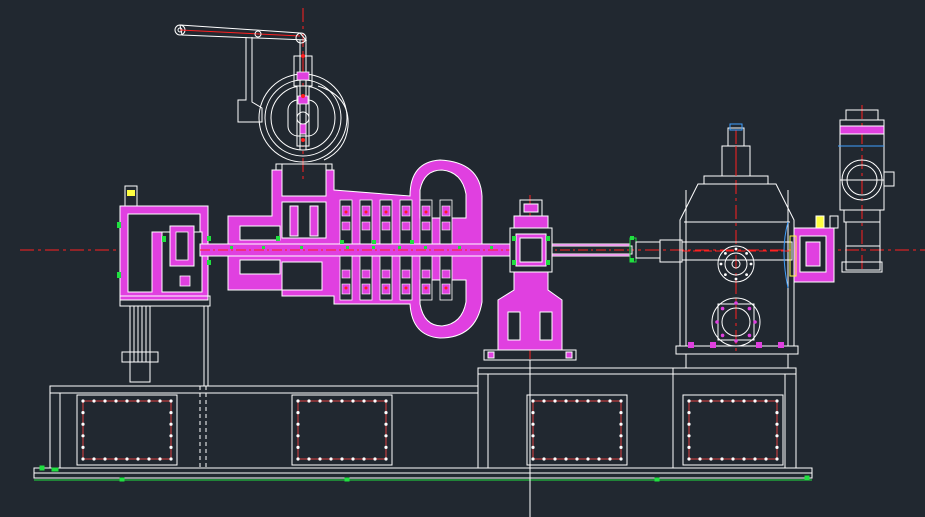  I want to click on electric-motor, so click(866, 191).